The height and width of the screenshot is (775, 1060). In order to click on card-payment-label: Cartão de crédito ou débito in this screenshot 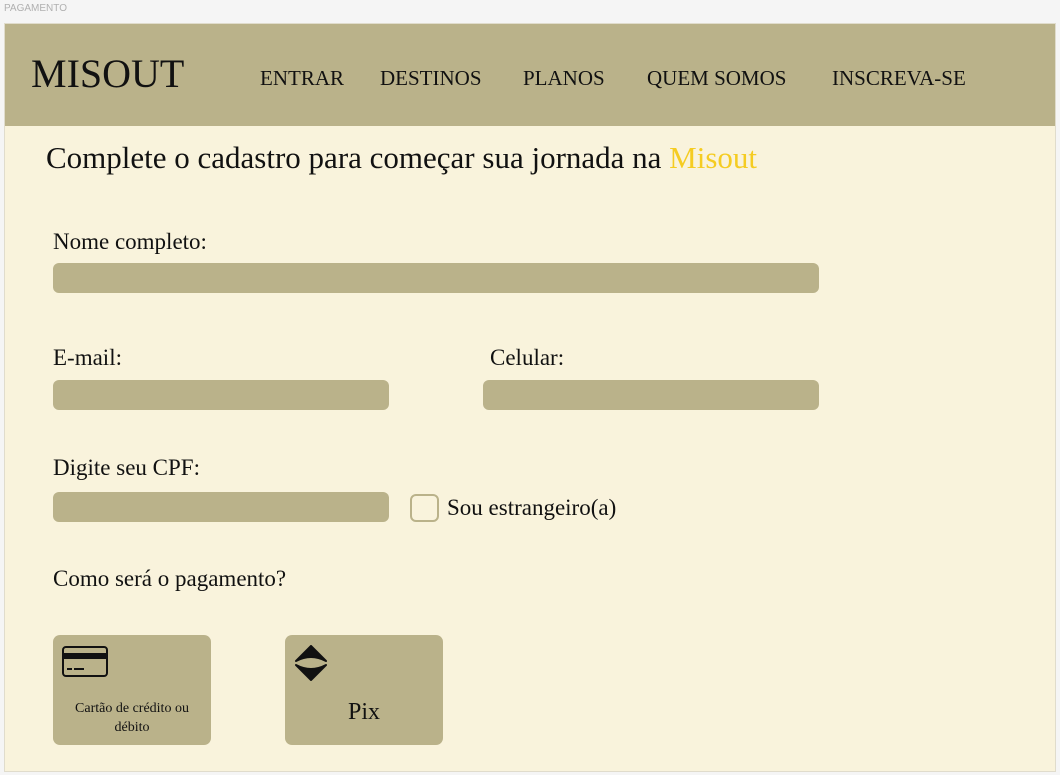, I will do `click(132, 718)`.